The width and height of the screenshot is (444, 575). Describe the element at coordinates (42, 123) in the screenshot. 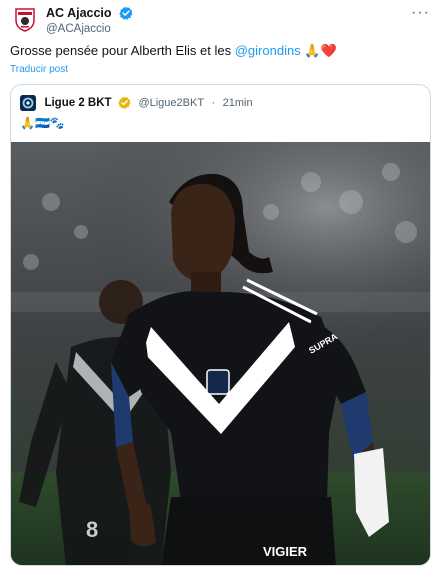

I see `quote-text: 🙏🇭🇳🐾` at that location.